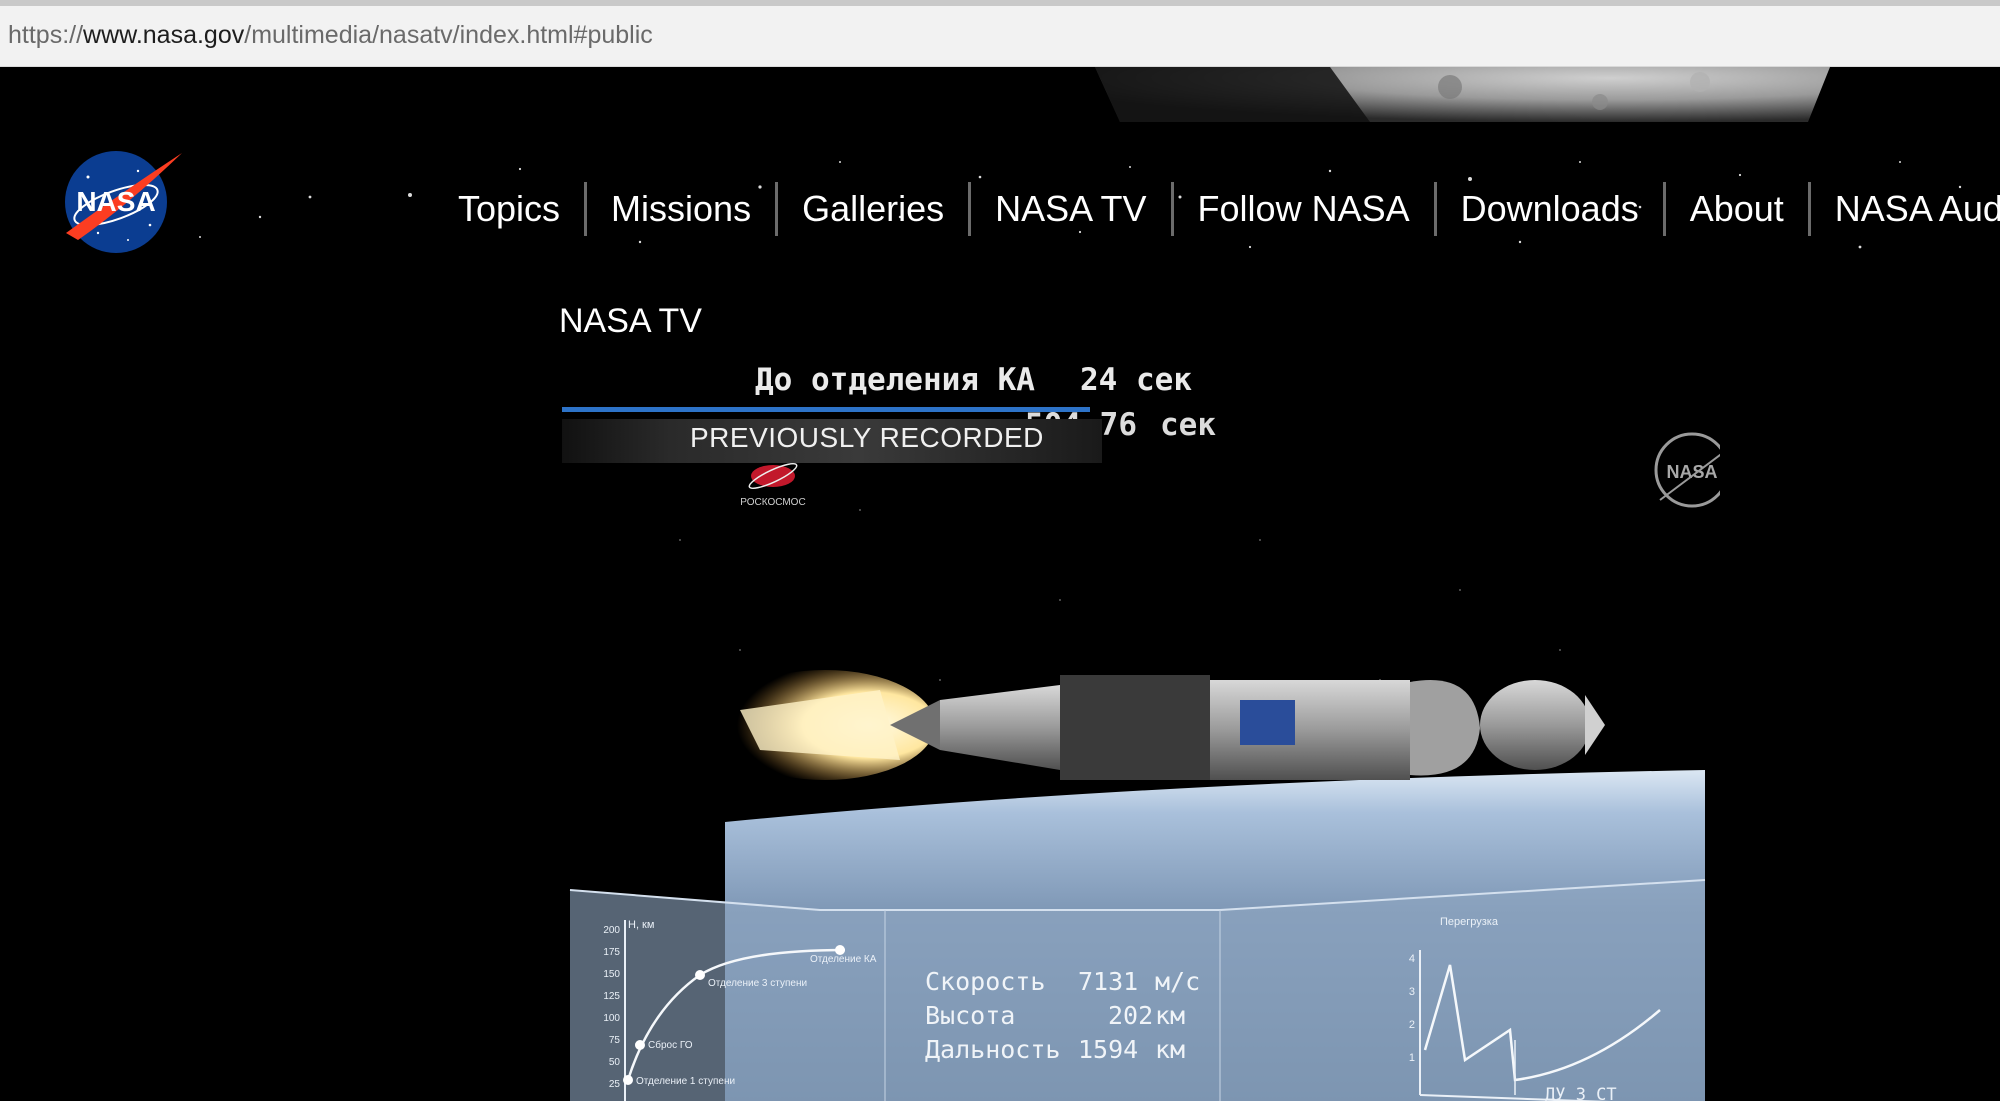  What do you see at coordinates (1000, 3) in the screenshot?
I see `page-load-progress` at bounding box center [1000, 3].